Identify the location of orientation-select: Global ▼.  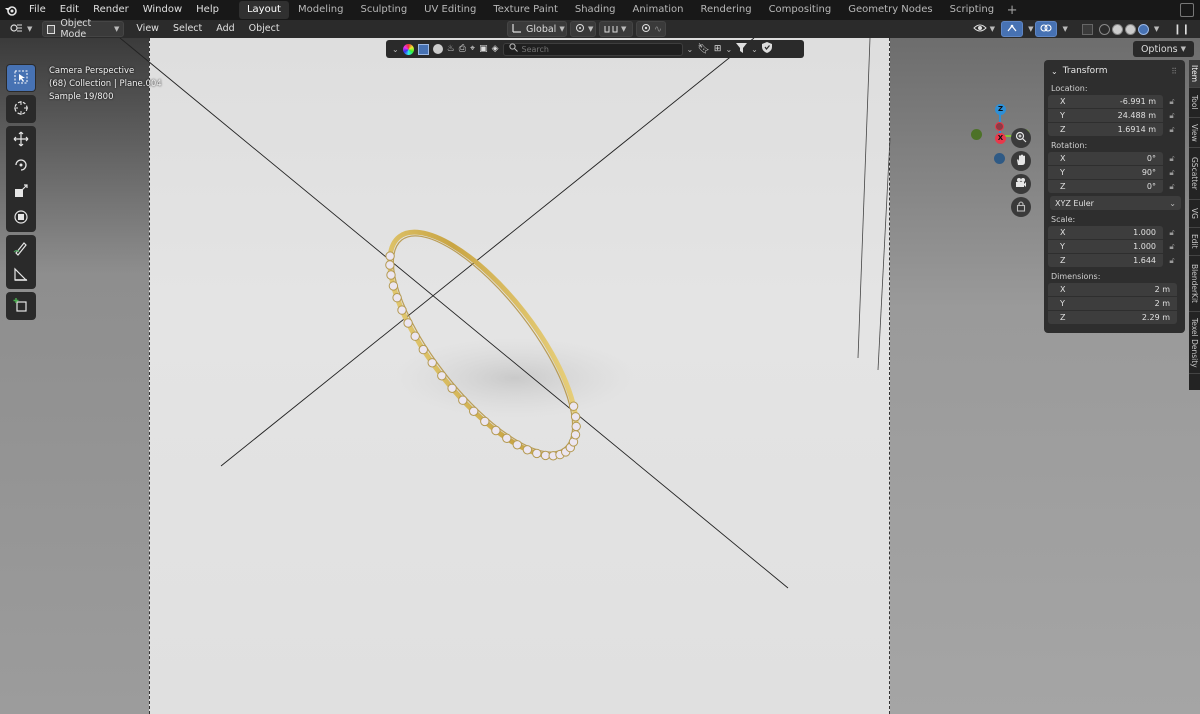
(537, 29).